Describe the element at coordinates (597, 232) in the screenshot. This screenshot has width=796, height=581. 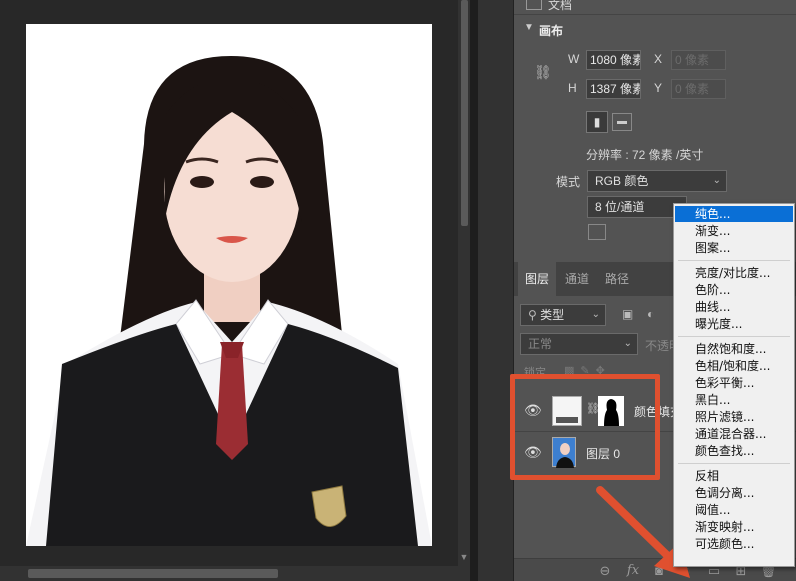
I see `checkbox` at that location.